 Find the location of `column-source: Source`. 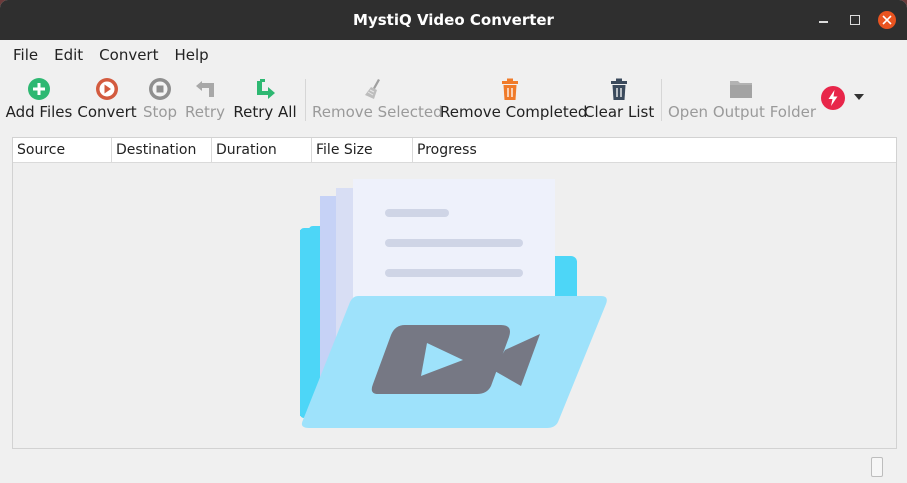

column-source: Source is located at coordinates (62, 150).